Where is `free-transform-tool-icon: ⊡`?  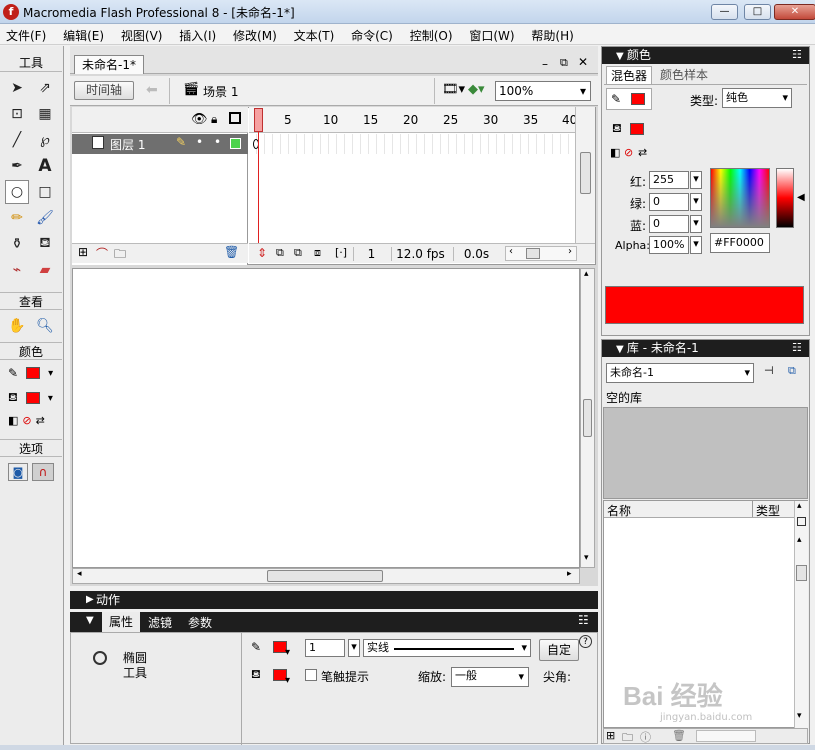 free-transform-tool-icon: ⊡ is located at coordinates (17, 114).